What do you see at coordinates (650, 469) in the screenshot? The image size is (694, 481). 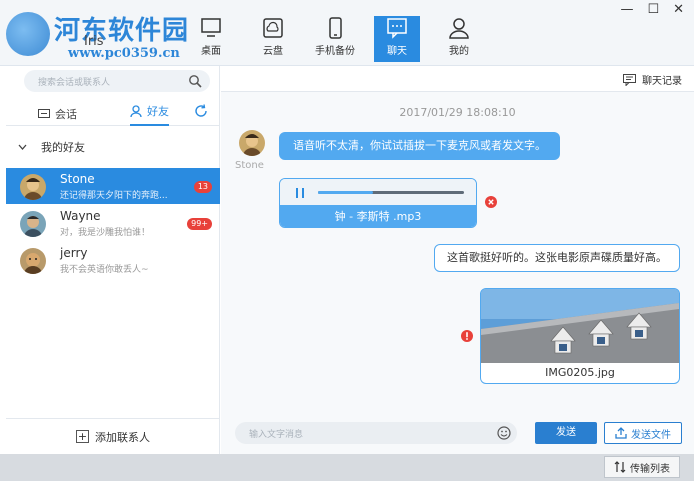 I see `transfer-list-label: 传输列表` at bounding box center [650, 469].